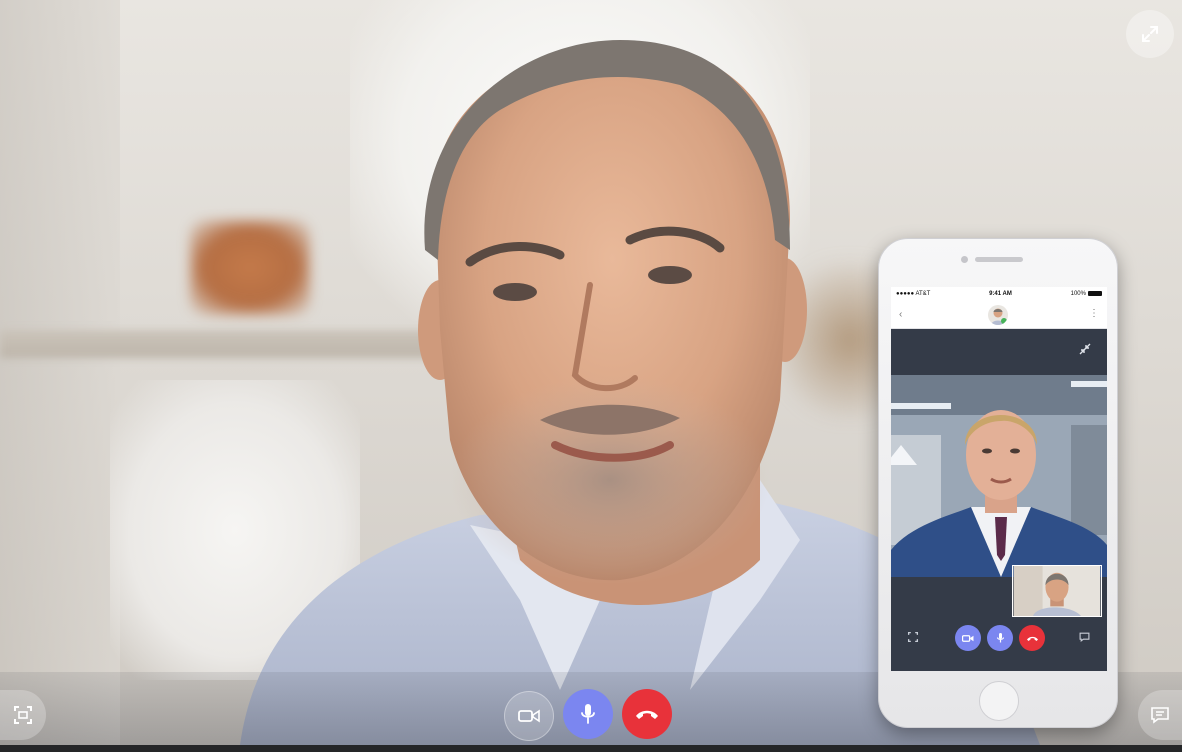 This screenshot has height=752, width=1182. I want to click on status-time: 9:41 AM, so click(1000, 294).